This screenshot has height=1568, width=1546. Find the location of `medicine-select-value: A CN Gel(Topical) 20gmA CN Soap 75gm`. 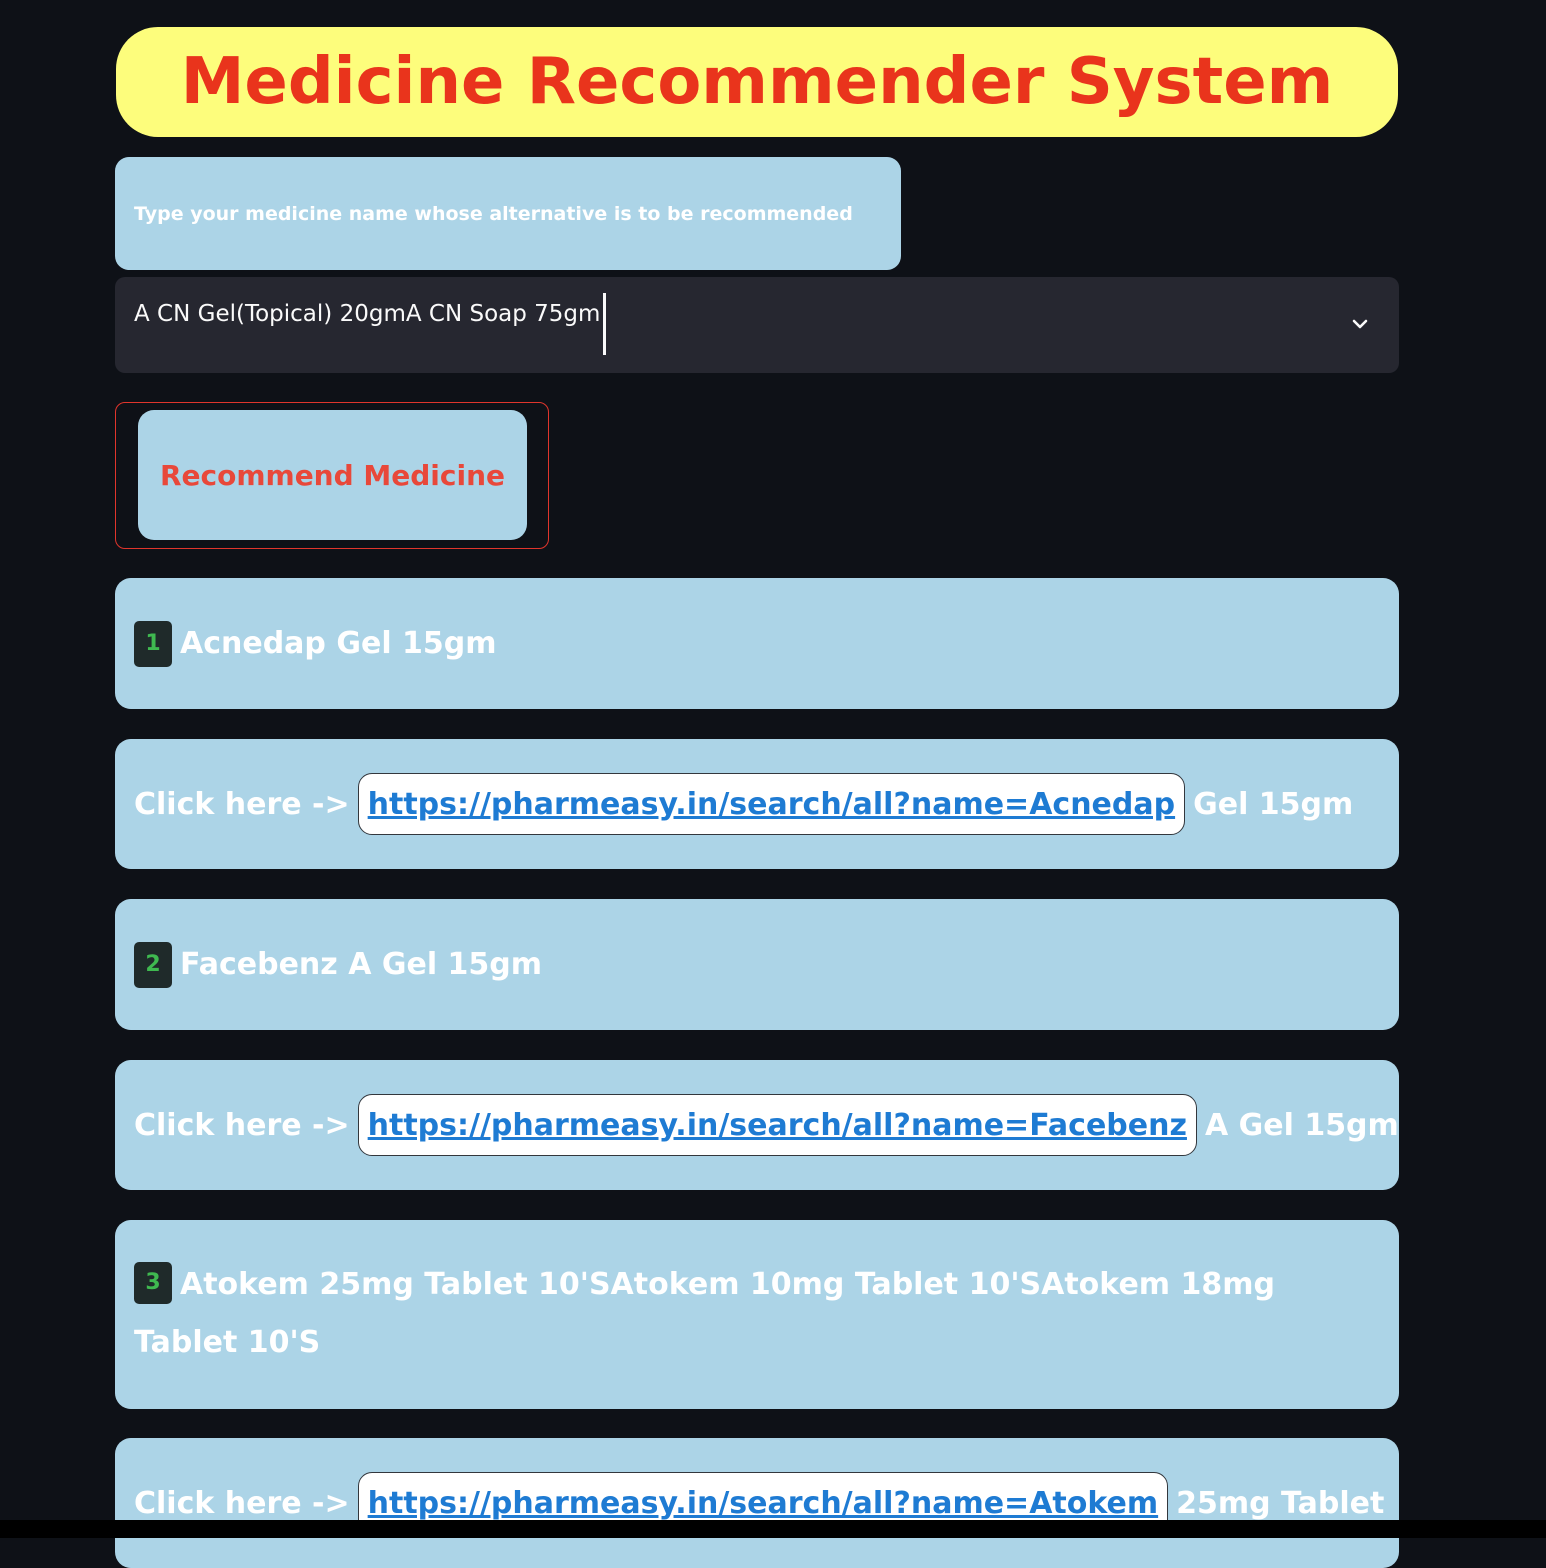

medicine-select-value: A CN Gel(Topical) 20gmA CN Soap 75gm is located at coordinates (367, 314).